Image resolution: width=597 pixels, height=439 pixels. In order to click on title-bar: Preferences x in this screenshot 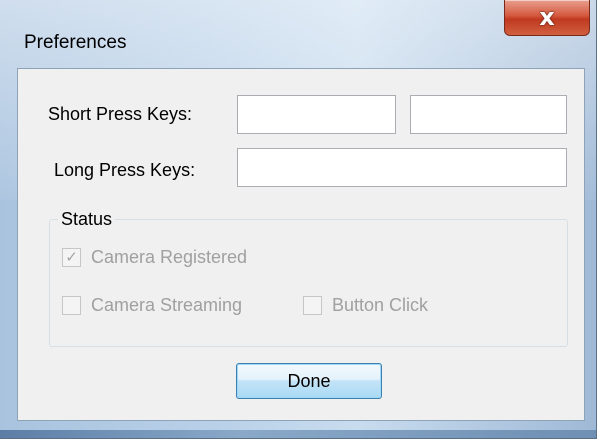, I will do `click(298, 28)`.